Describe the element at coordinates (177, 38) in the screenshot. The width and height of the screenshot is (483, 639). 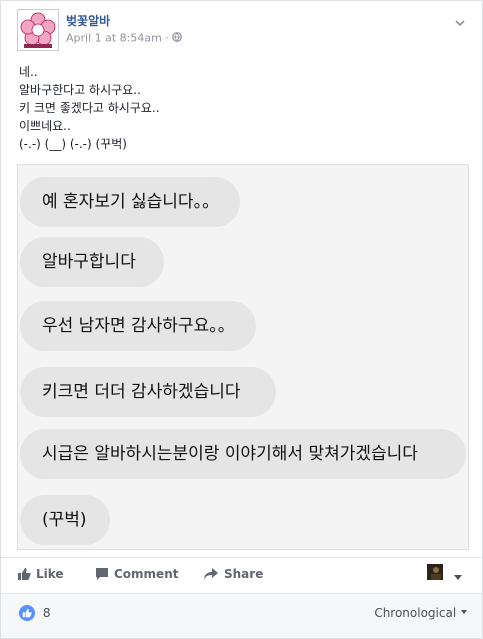
I see `globe-icon` at that location.